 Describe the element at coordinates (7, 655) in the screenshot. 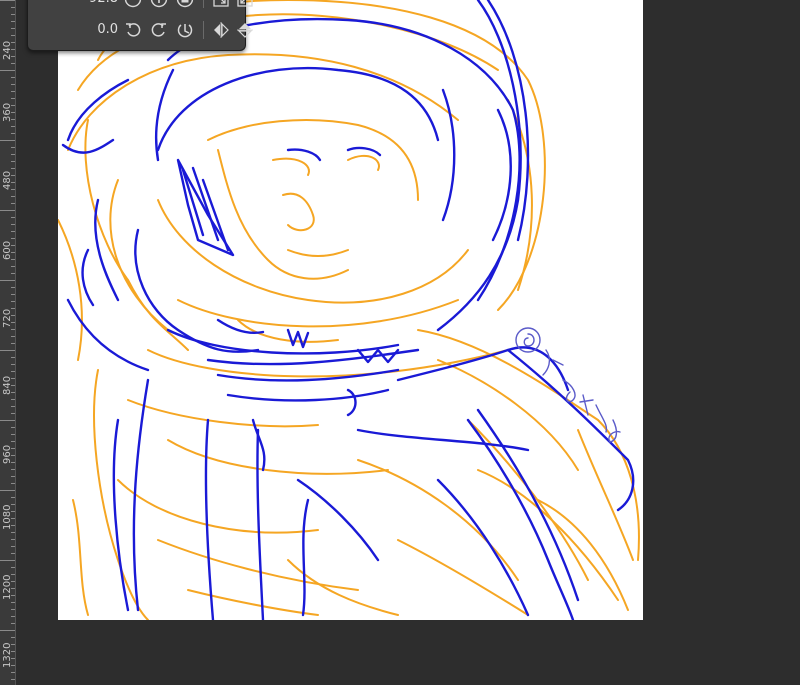

I see `ruler-label: 1320` at that location.